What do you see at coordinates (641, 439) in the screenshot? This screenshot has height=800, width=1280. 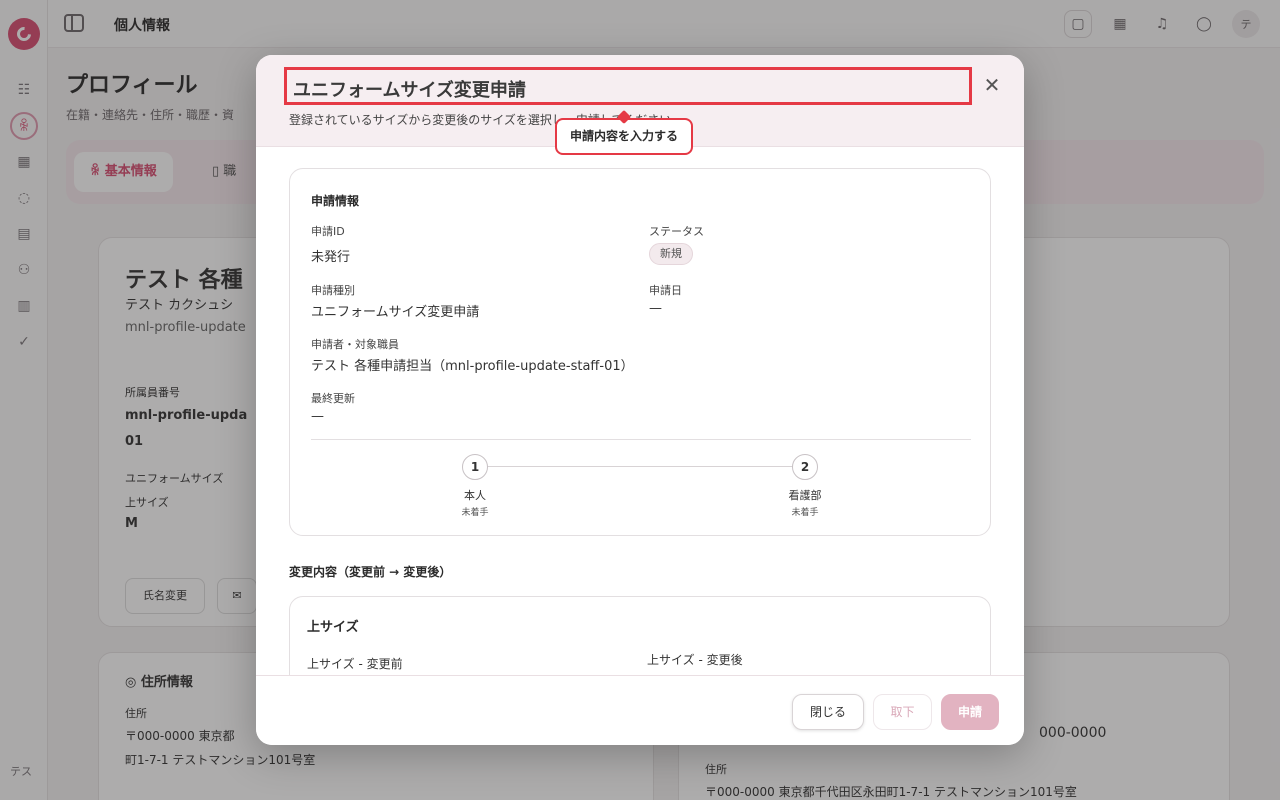 I see `card-divider` at bounding box center [641, 439].